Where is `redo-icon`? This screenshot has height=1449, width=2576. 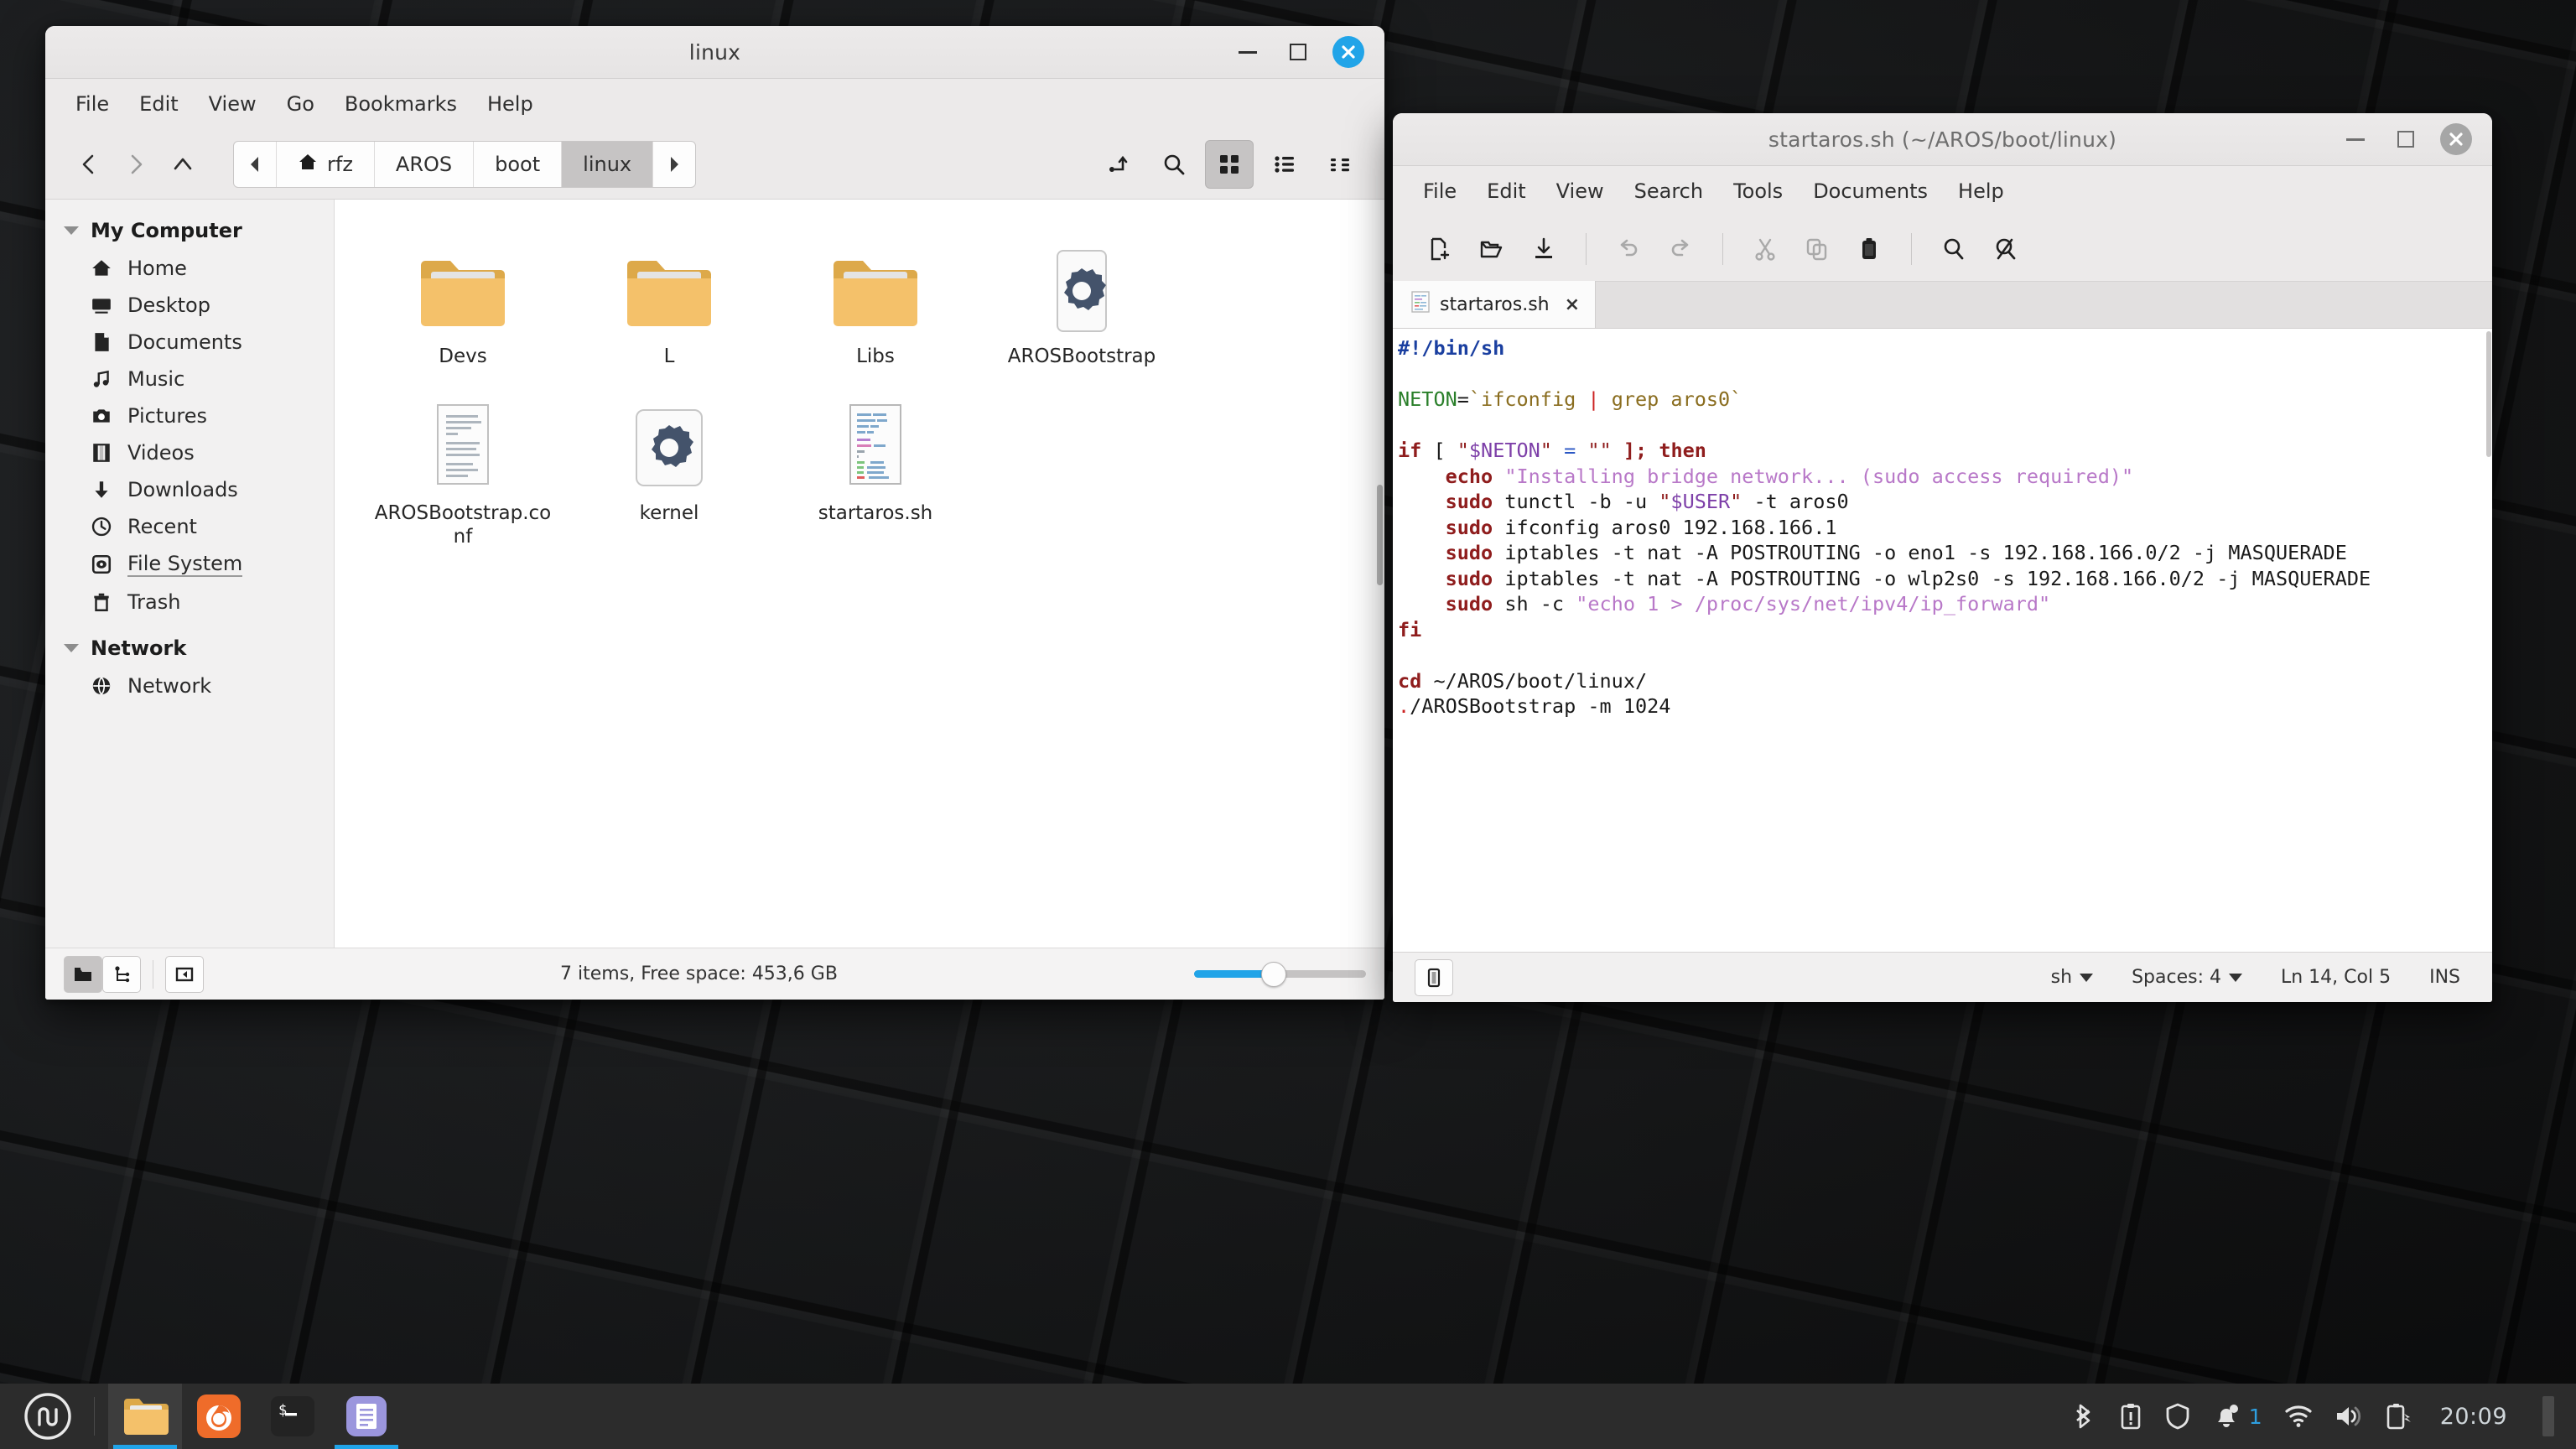
redo-icon is located at coordinates (1680, 249).